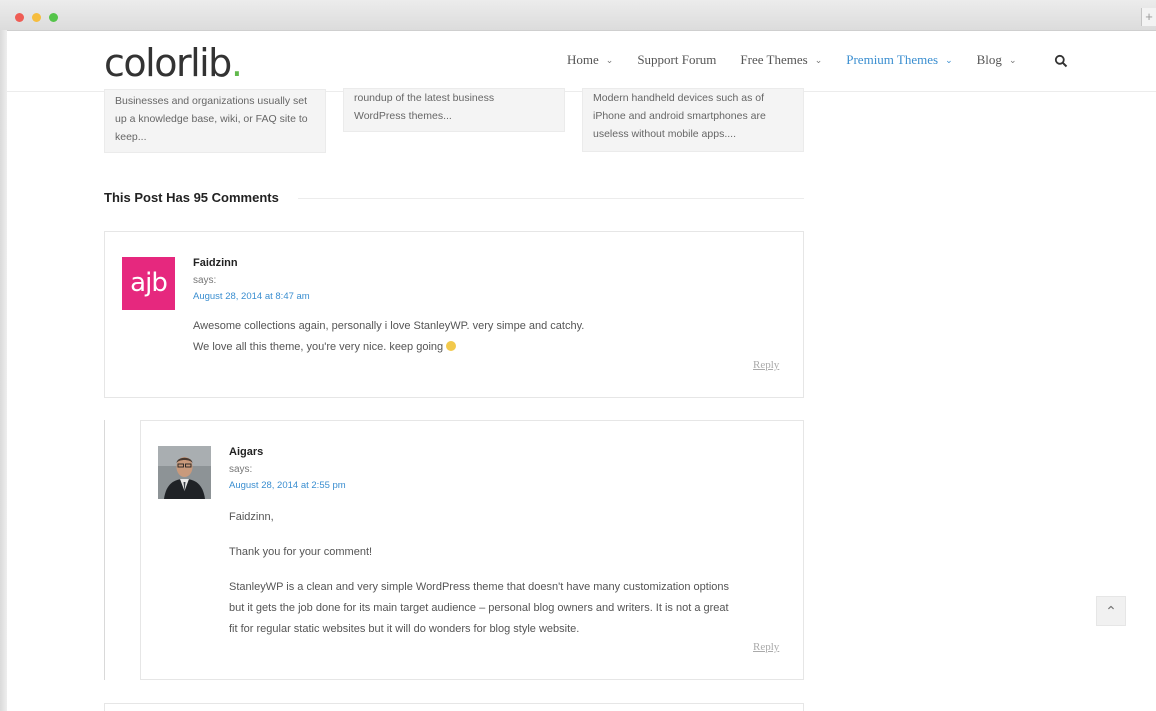 Image resolution: width=1156 pixels, height=711 pixels. What do you see at coordinates (251, 517) in the screenshot?
I see `comment-paragraph: Faidzinn,` at bounding box center [251, 517].